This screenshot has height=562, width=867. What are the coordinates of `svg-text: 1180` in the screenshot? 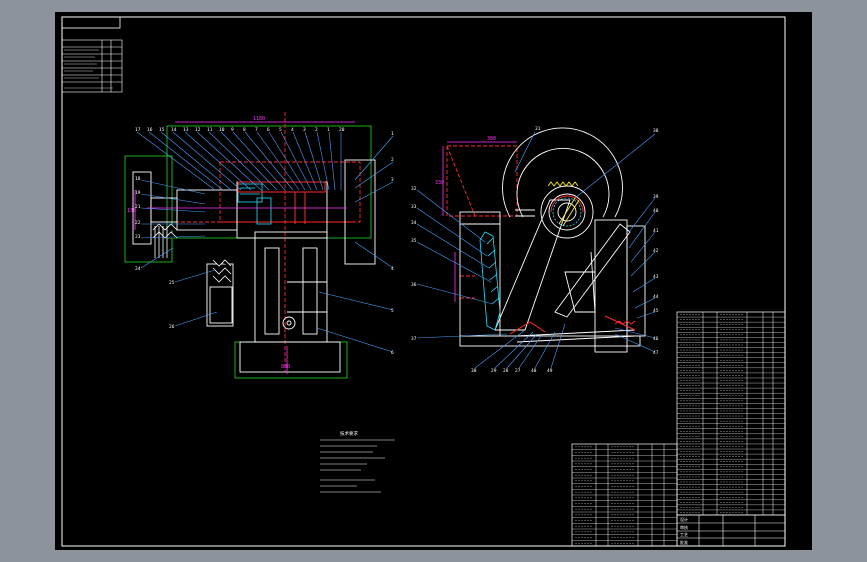 It's located at (259, 119).